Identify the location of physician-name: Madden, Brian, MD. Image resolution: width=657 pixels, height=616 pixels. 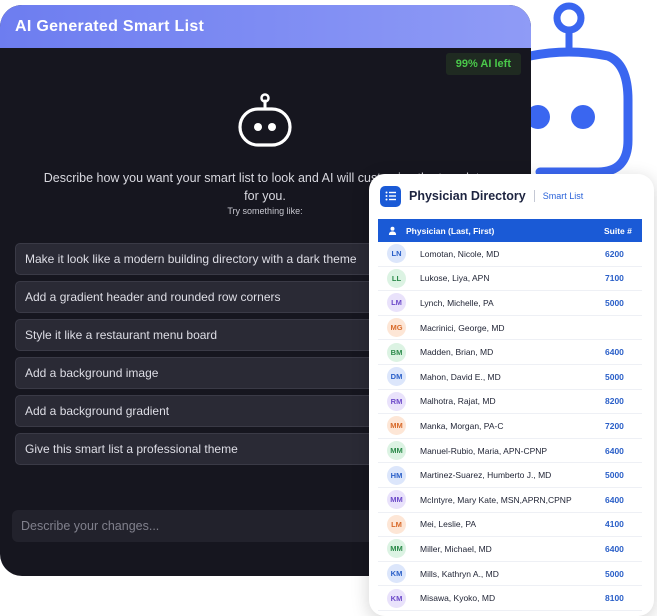
(457, 352).